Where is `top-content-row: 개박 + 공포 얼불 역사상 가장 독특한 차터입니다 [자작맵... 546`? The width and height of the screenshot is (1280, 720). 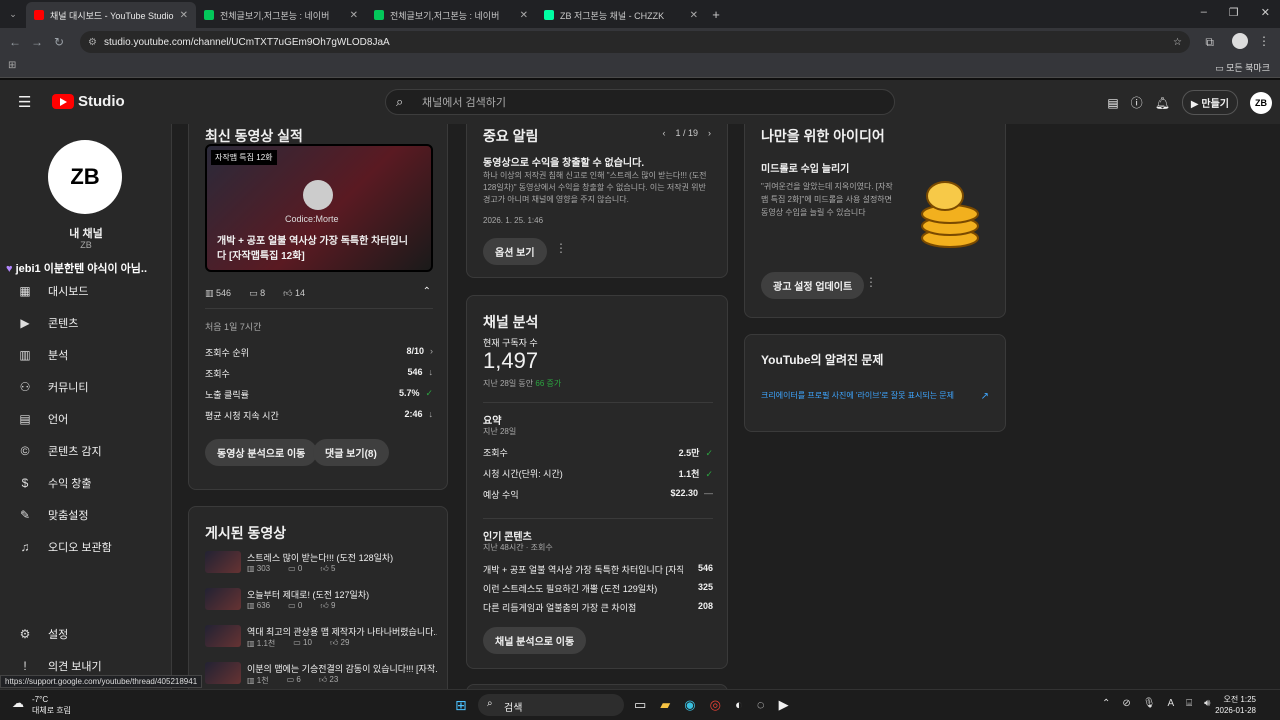
top-content-row: 개박 + 공포 얼불 역사상 가장 독특한 차터입니다 [자작맵... 546 is located at coordinates (598, 569).